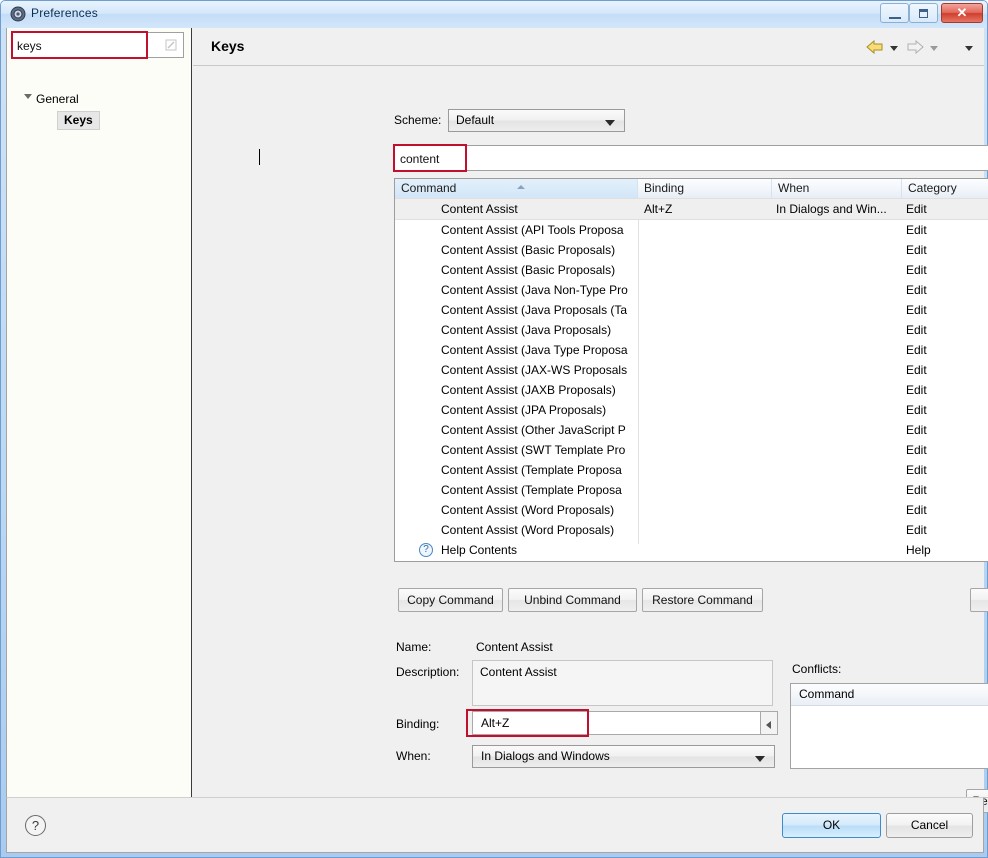 The width and height of the screenshot is (988, 858). Describe the element at coordinates (702, 600) in the screenshot. I see `restore-command-button: Restore Command` at that location.